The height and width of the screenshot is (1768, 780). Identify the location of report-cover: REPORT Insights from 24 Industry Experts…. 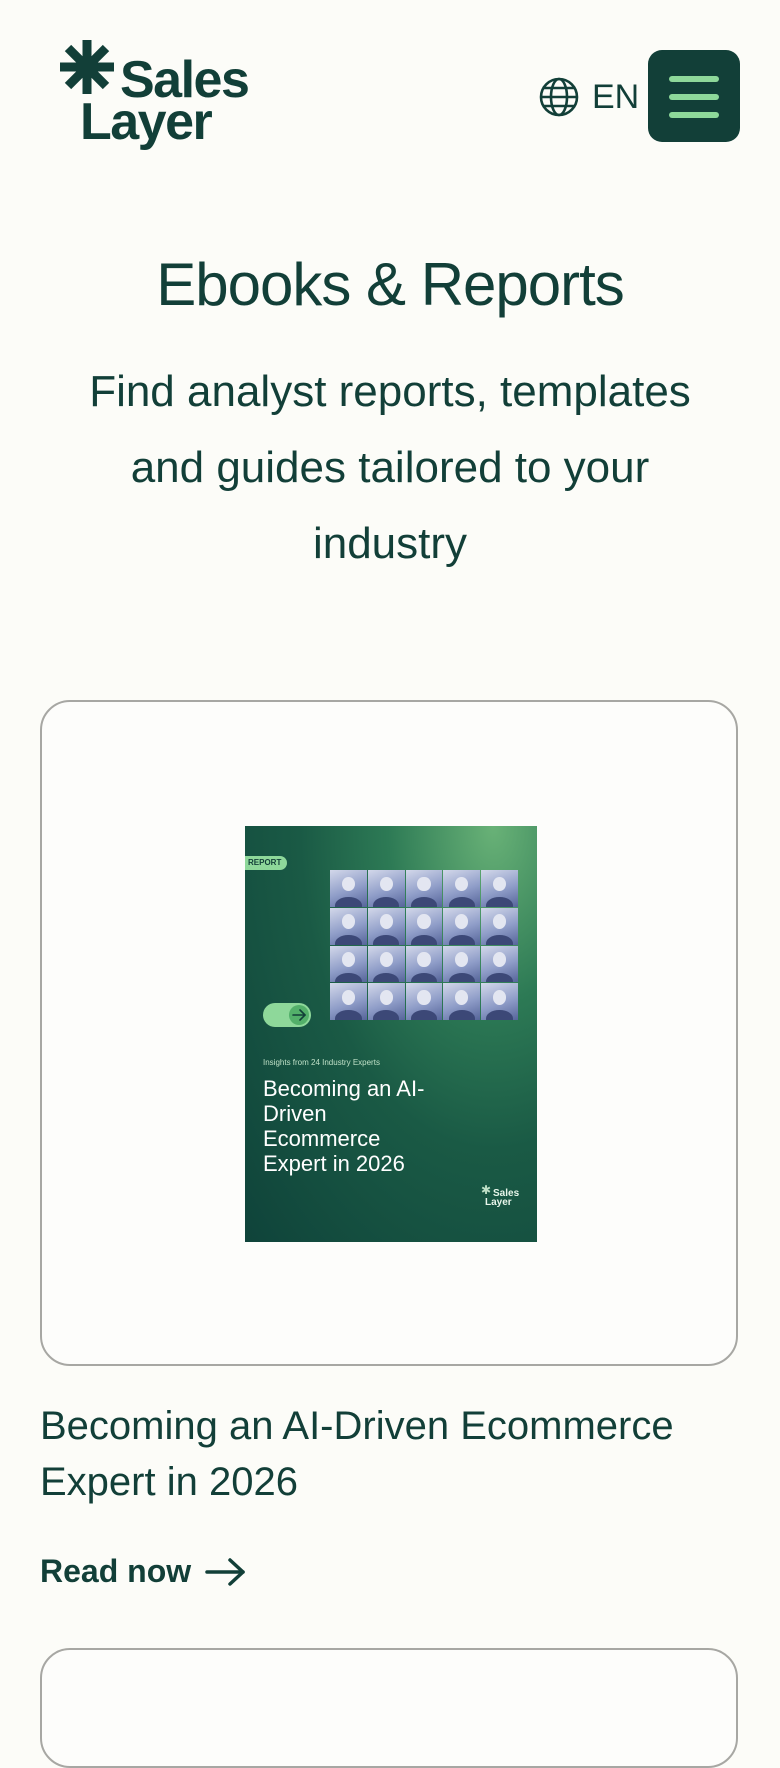
(391, 1034).